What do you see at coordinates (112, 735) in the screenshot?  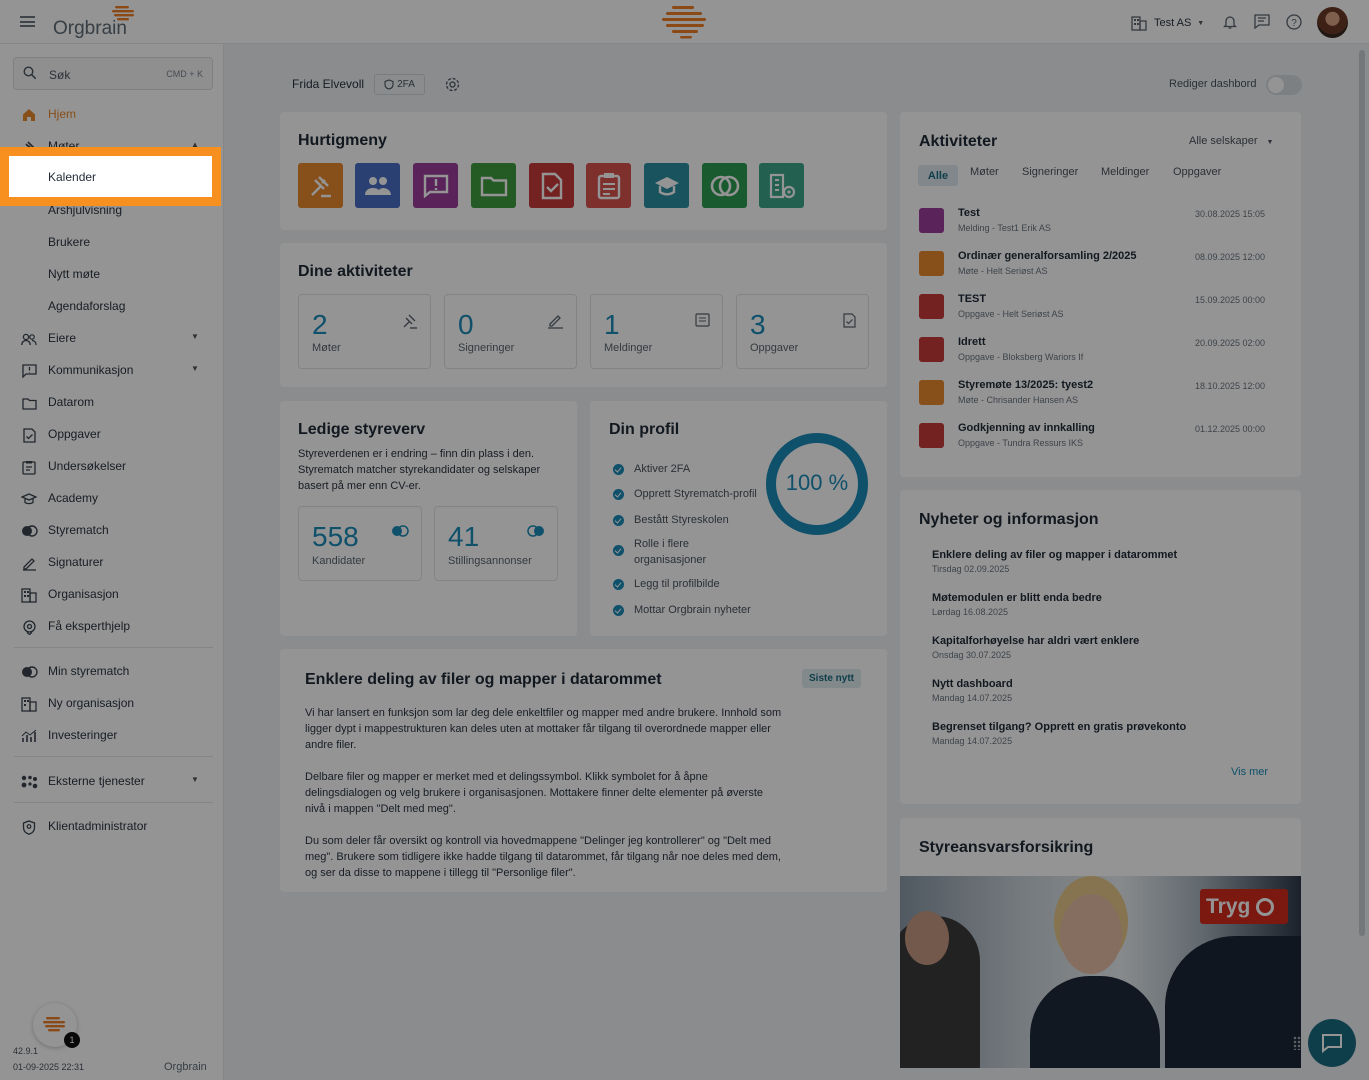 I see `sidebar-item-investments: Investeringer` at bounding box center [112, 735].